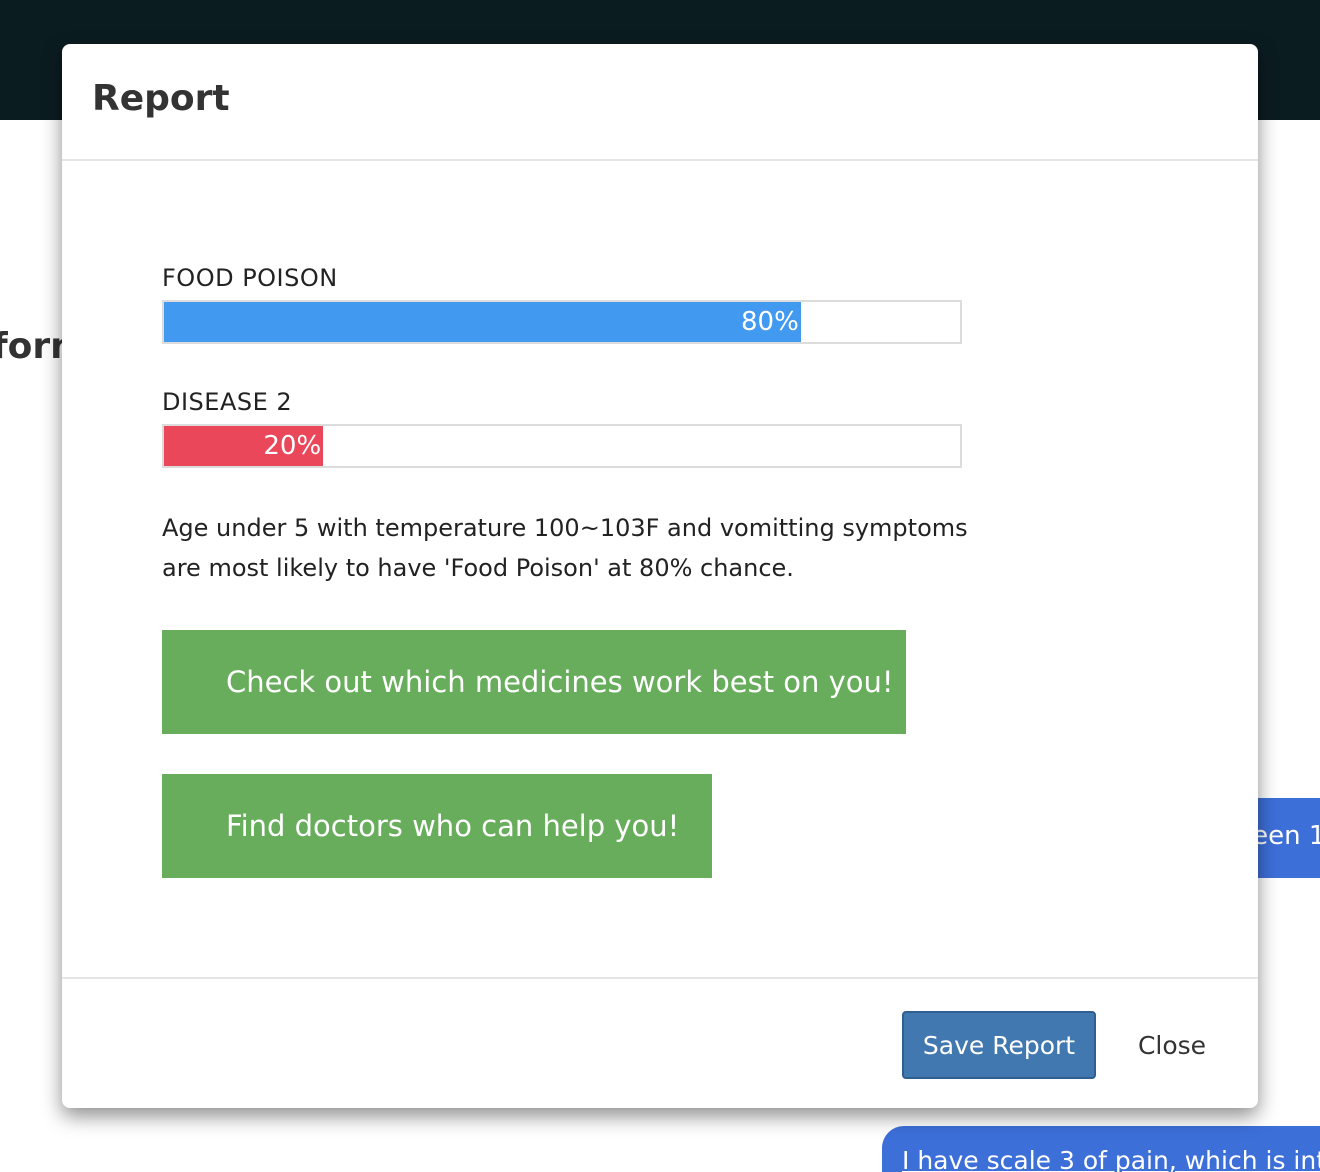  I want to click on result-food-poison: FOOD POISON 80%, so click(562, 303).